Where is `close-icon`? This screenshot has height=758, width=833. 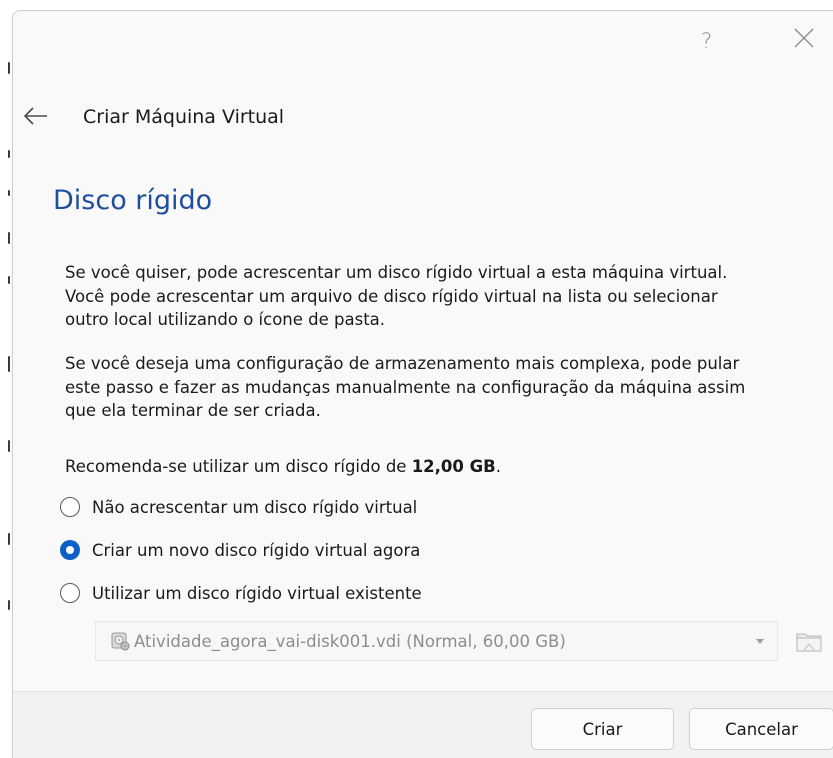
close-icon is located at coordinates (804, 38).